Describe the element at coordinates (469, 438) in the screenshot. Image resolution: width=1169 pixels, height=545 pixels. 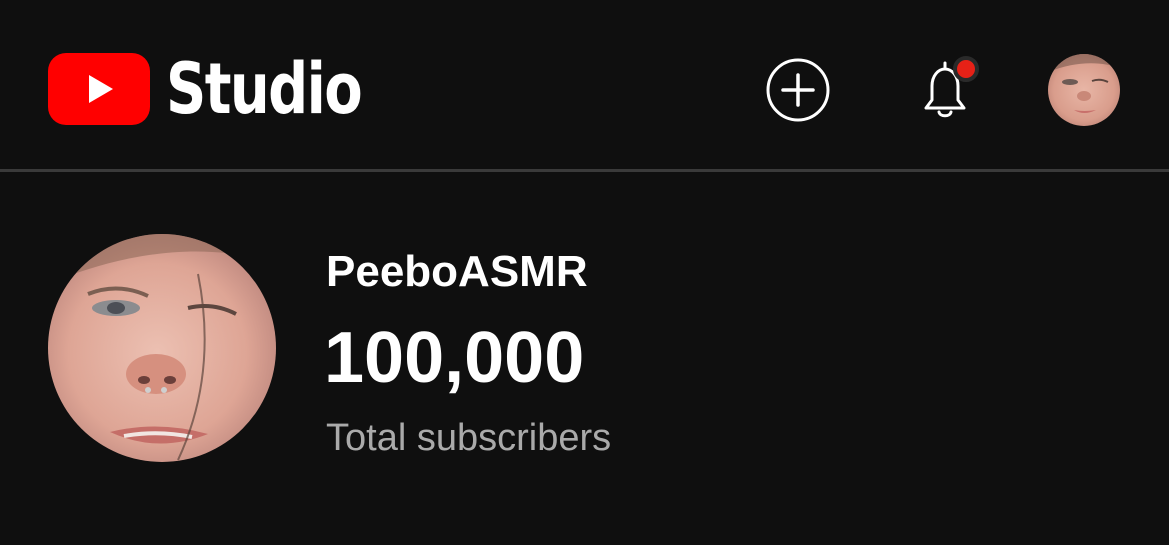
I see `subscriber-label: Total subscribers` at that location.